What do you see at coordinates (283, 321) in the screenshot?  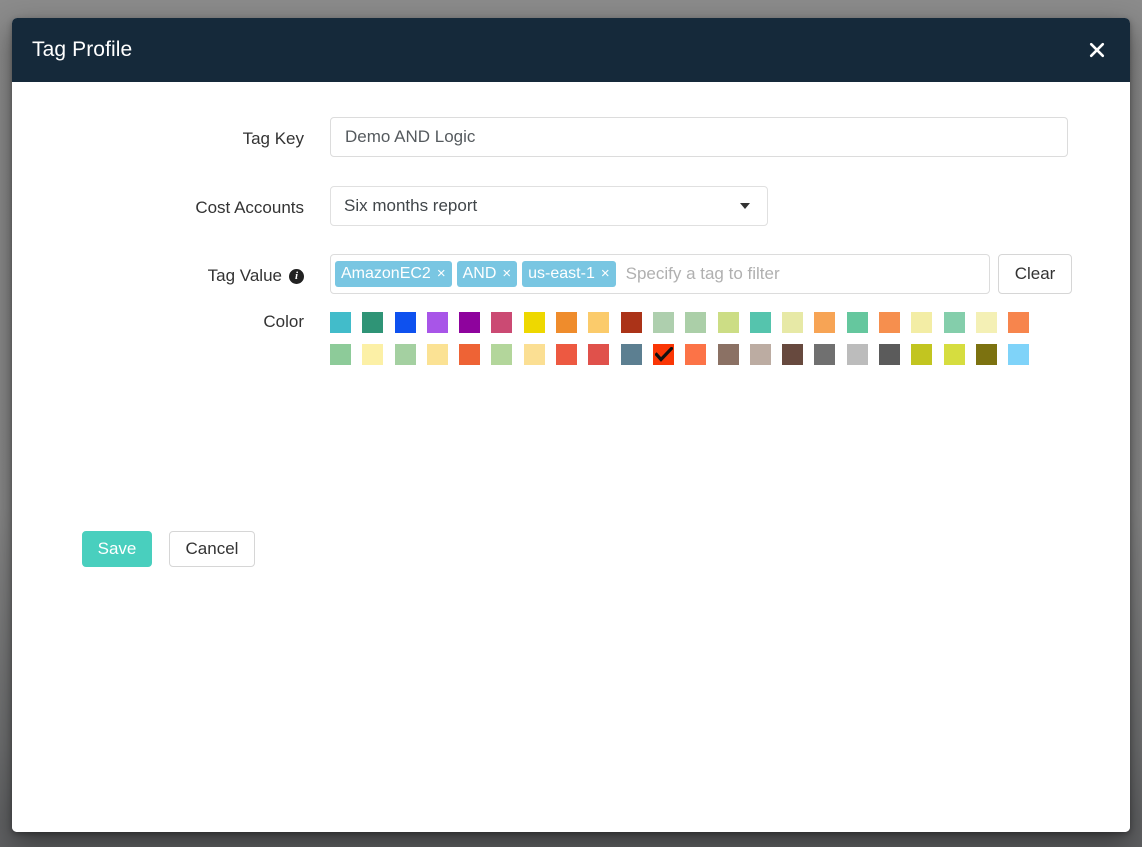 I see `color-label: Color` at bounding box center [283, 321].